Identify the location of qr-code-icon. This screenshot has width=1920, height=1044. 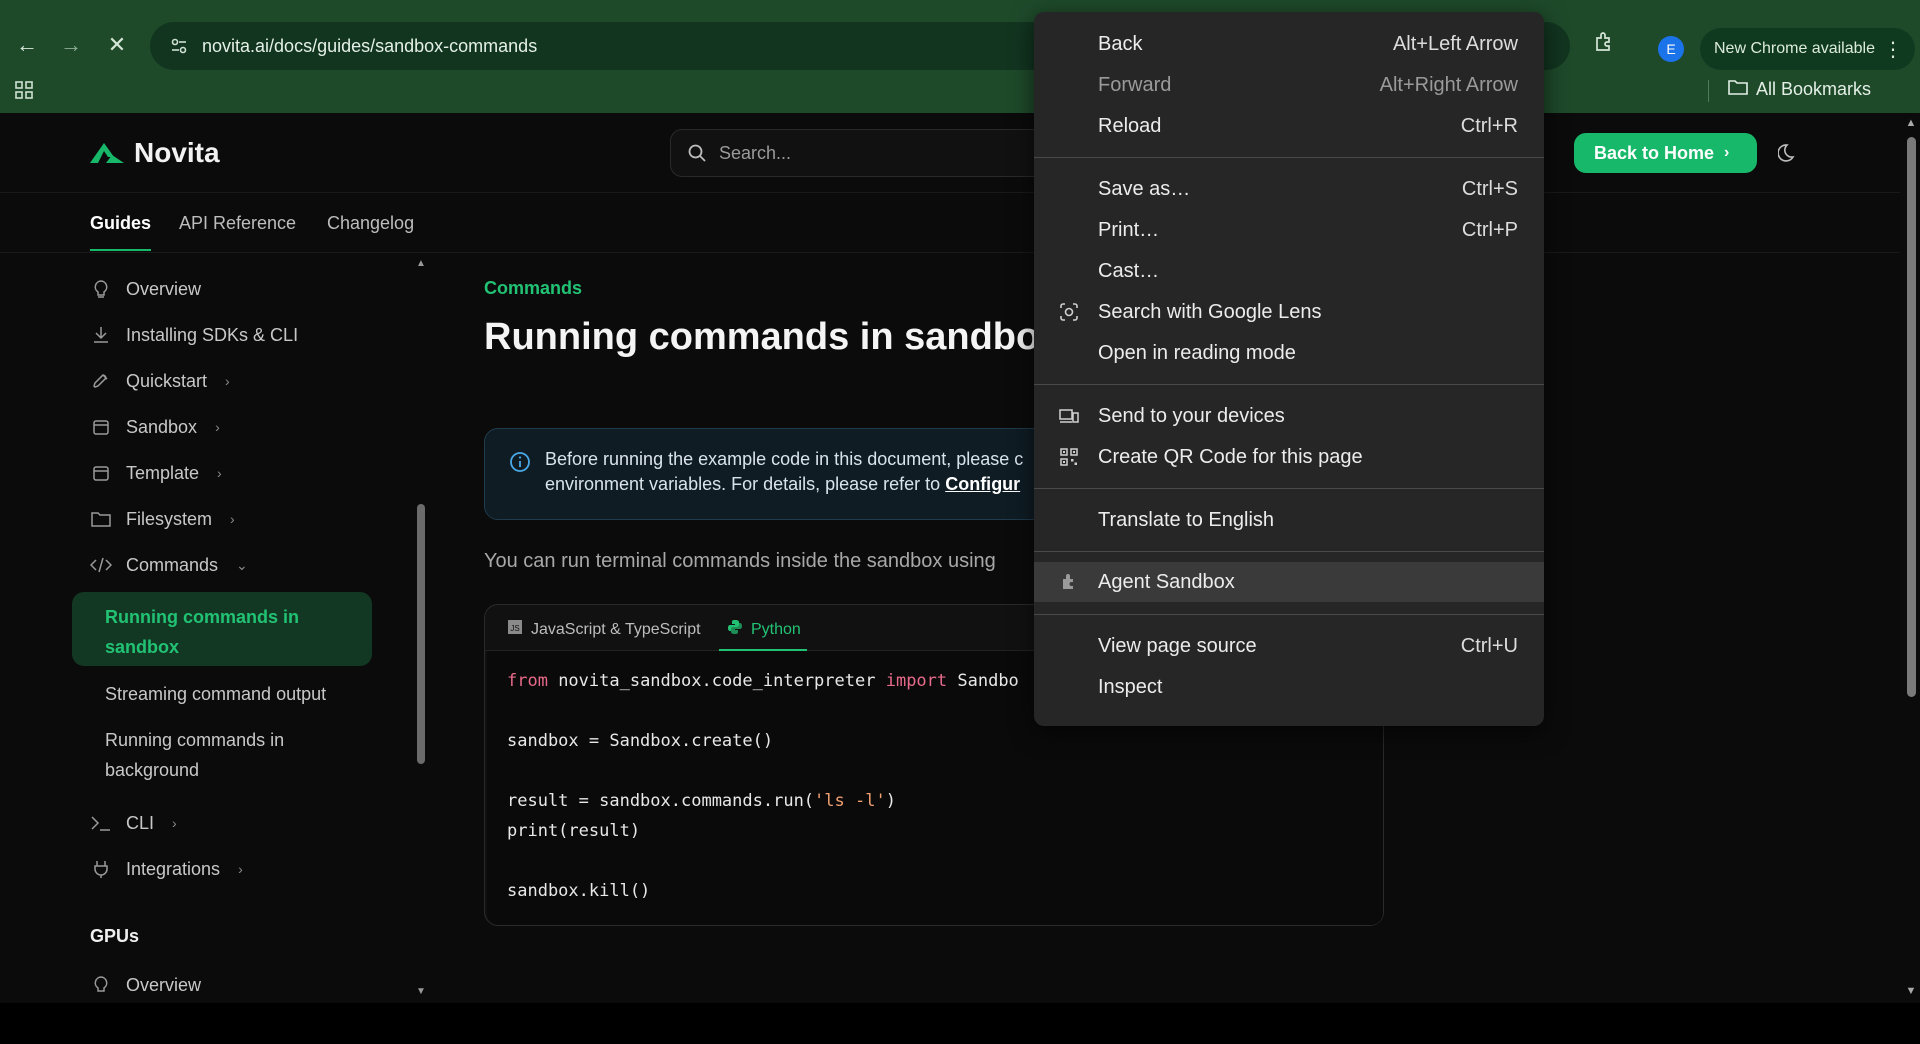
(1069, 457).